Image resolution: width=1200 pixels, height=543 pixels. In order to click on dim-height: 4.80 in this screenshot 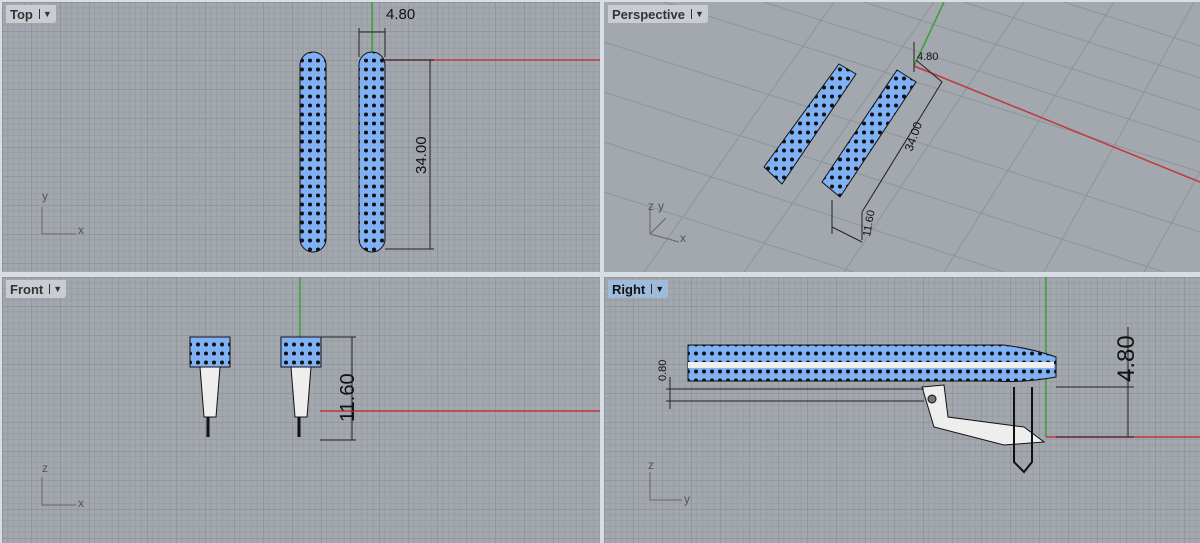, I will do `click(1126, 358)`.